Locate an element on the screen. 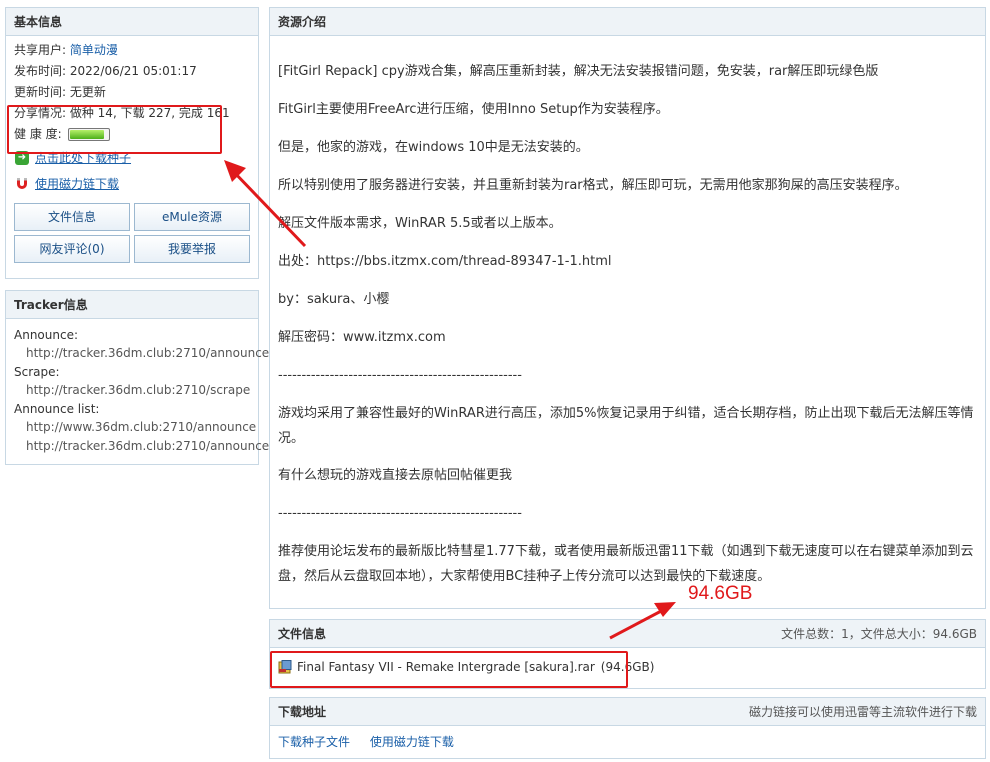 The height and width of the screenshot is (762, 990). file-info-header: 文件信息 文件总数：1，文件总大小：94.6GB is located at coordinates (627, 634).